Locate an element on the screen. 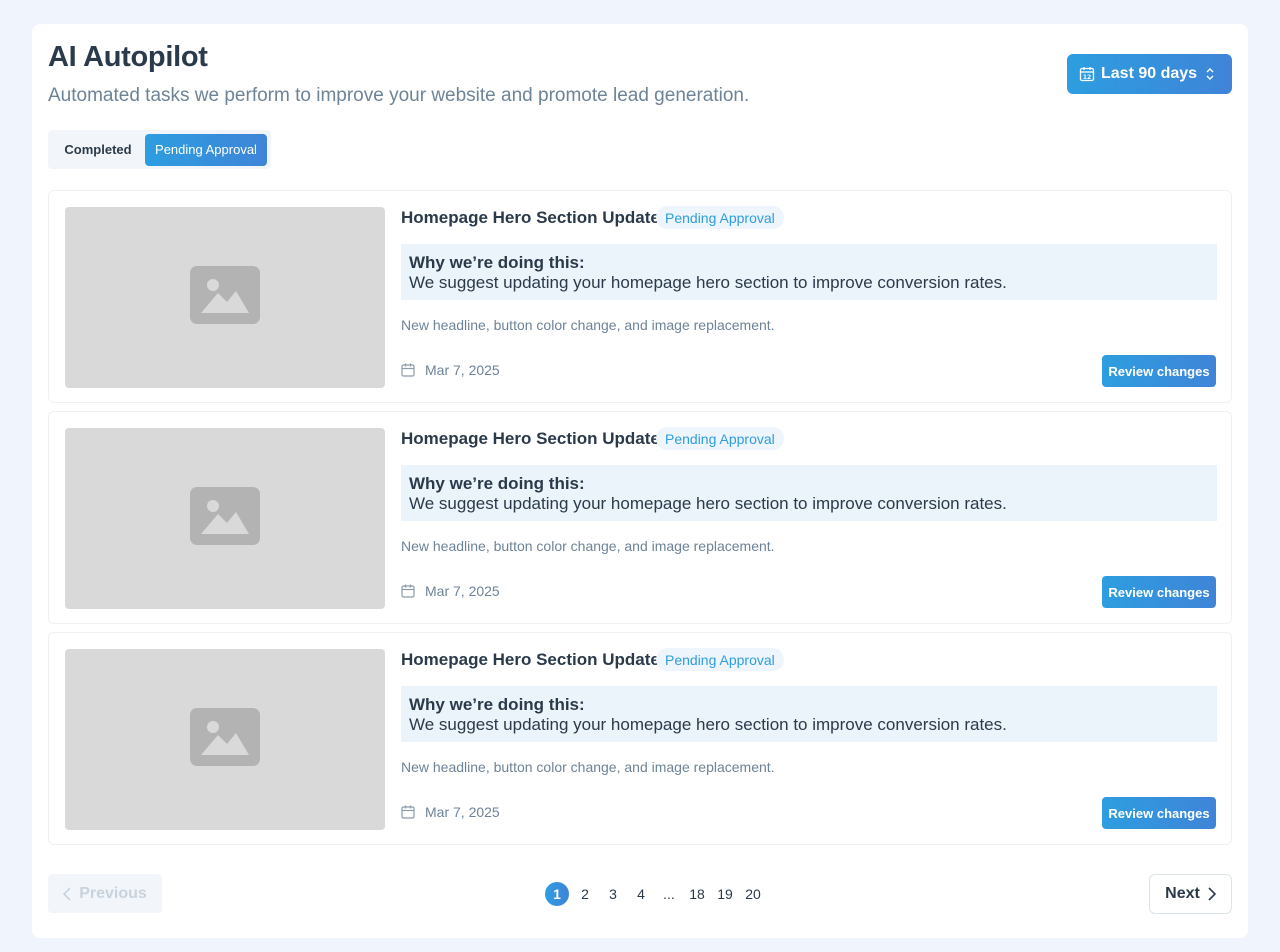 The width and height of the screenshot is (1280, 952). date-range-button: 12 Last 90 days is located at coordinates (1149, 74).